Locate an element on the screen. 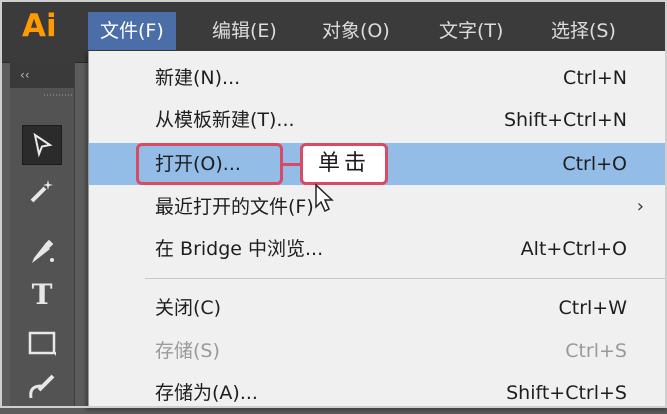 The image size is (667, 414). type-tool-icon: T is located at coordinates (42, 294).